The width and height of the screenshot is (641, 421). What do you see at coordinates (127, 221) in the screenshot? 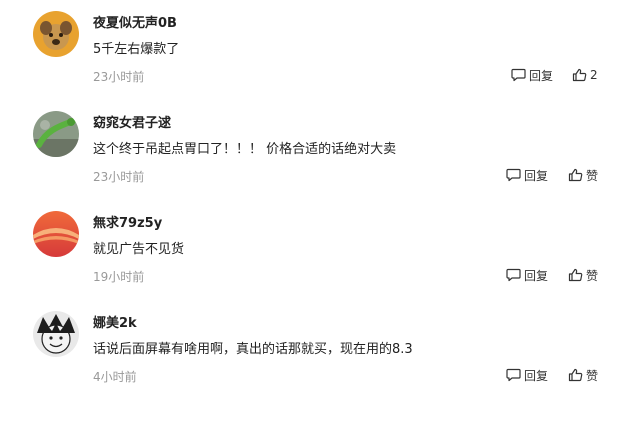
I see `username: 無求79z5y` at bounding box center [127, 221].